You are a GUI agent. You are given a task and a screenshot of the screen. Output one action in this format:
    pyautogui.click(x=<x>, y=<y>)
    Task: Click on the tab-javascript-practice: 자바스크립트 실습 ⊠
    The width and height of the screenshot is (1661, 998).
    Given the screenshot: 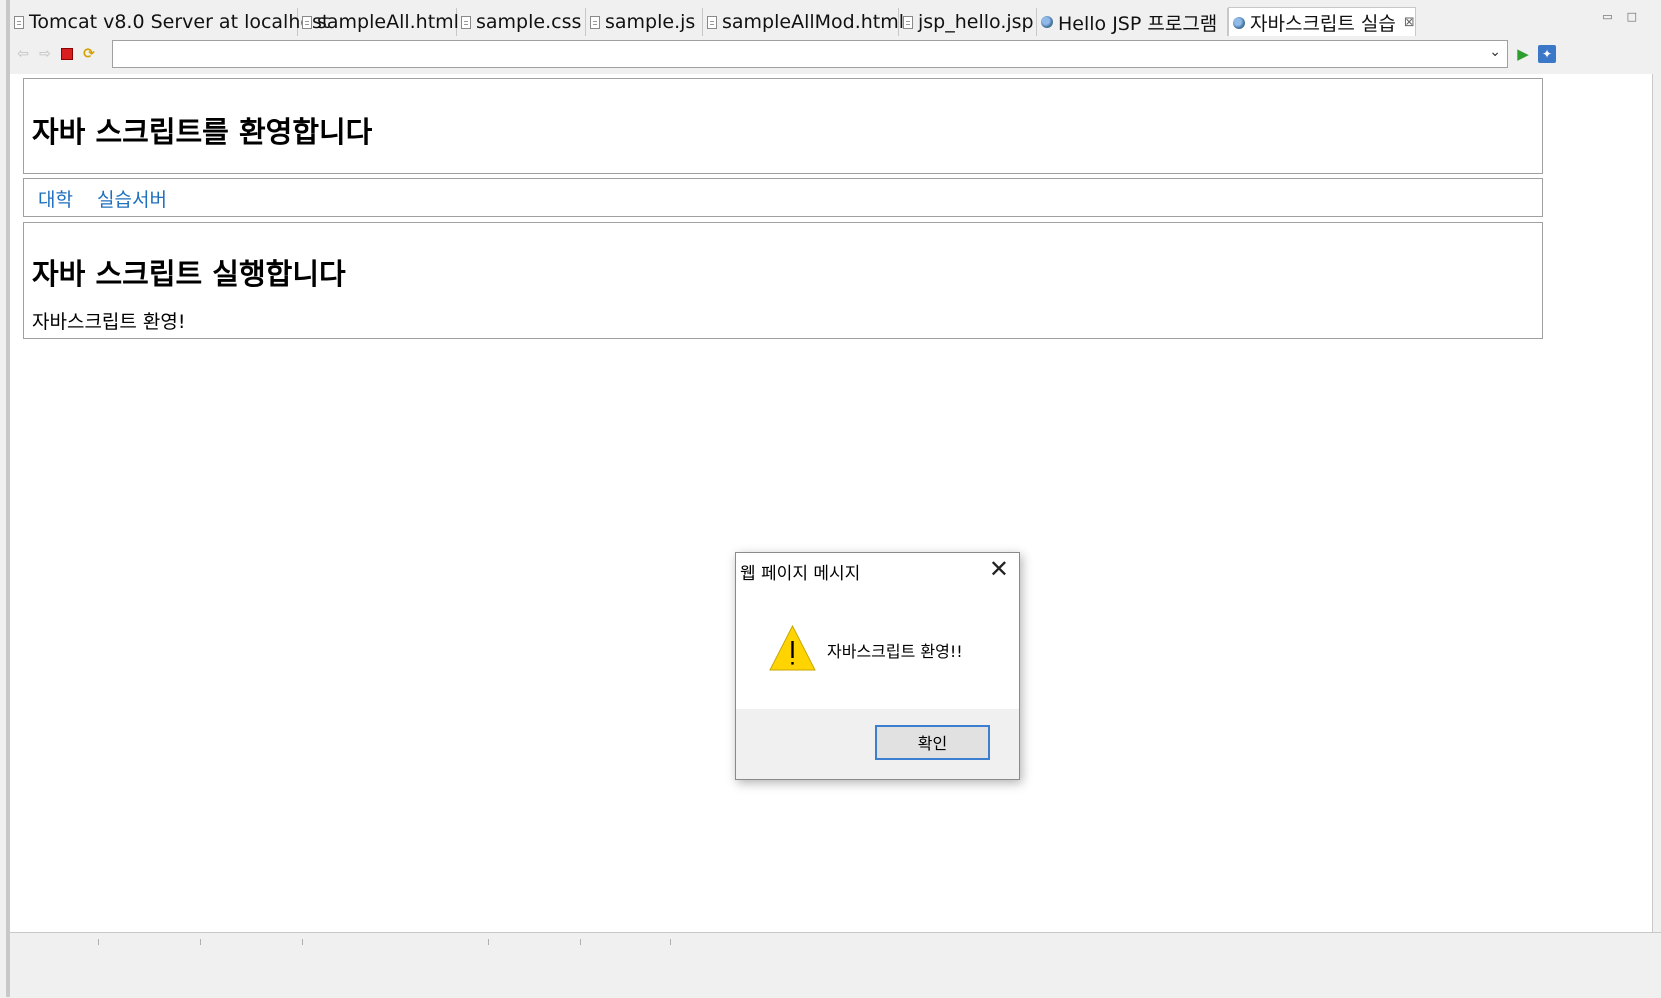 What is the action you would take?
    pyautogui.click(x=1322, y=22)
    